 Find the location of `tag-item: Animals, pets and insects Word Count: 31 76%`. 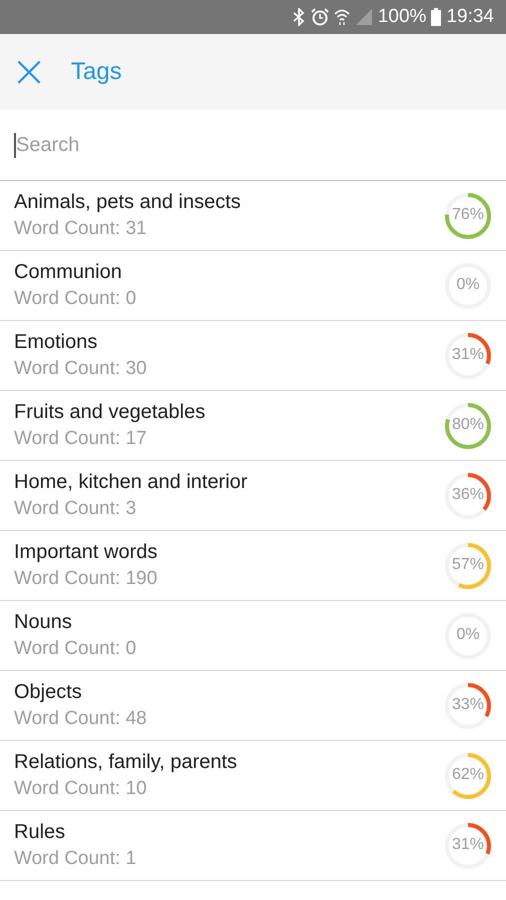

tag-item: Animals, pets and insects Word Count: 31 76% is located at coordinates (253, 216).